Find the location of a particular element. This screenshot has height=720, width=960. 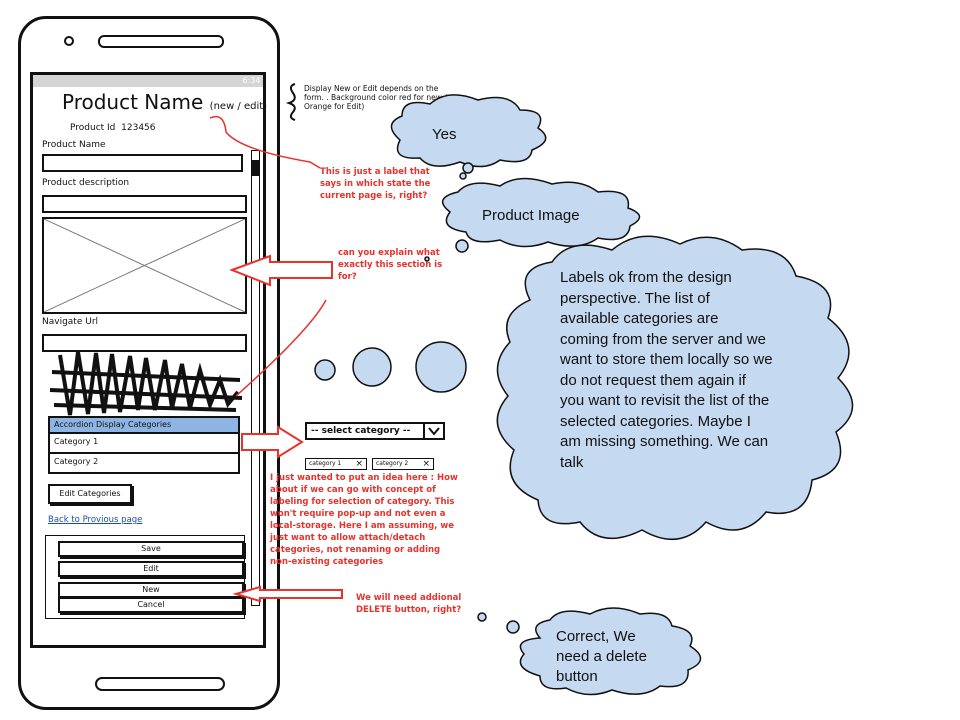

cloud-yes-shape is located at coordinates (468, 131).